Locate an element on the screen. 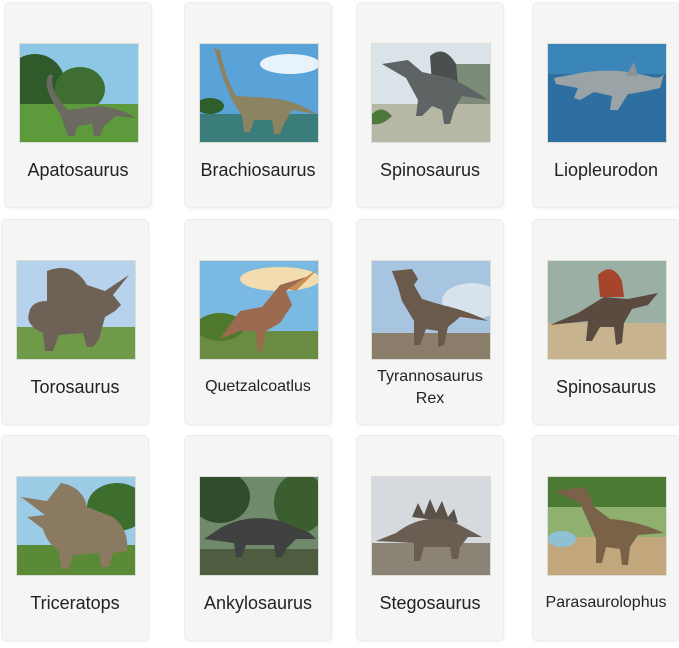  apatosaurus-image is located at coordinates (79, 93).